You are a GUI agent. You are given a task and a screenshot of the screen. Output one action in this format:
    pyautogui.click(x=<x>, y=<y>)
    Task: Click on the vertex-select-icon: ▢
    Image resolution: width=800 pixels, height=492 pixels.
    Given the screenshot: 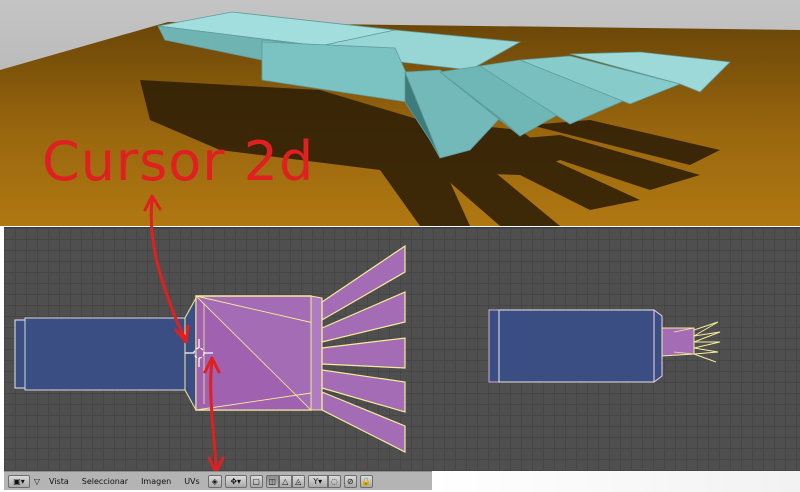 What is the action you would take?
    pyautogui.click(x=256, y=481)
    